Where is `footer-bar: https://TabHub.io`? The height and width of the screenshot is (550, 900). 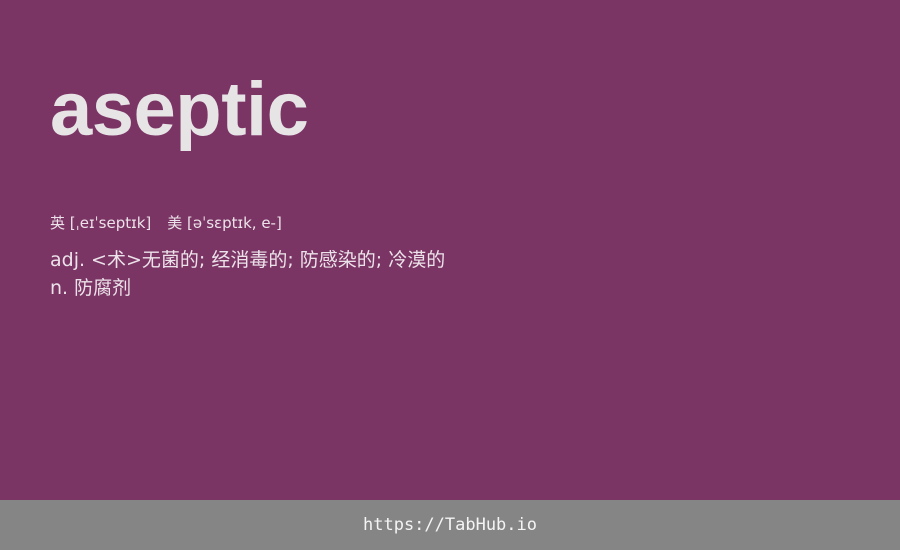
footer-bar: https://TabHub.io is located at coordinates (450, 525).